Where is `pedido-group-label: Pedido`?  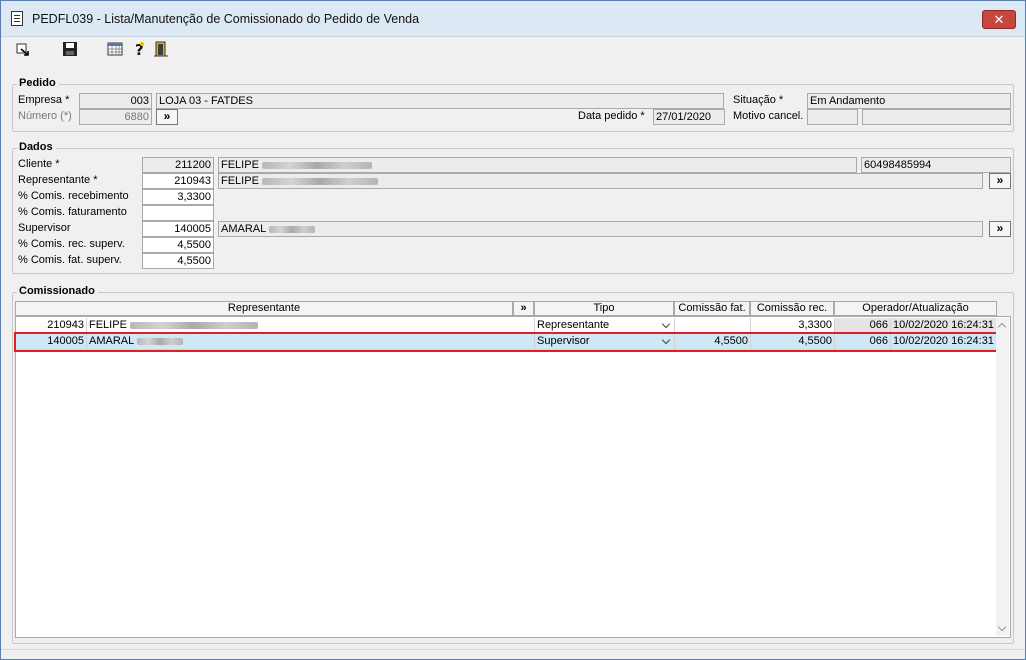 pedido-group-label: Pedido is located at coordinates (38, 83).